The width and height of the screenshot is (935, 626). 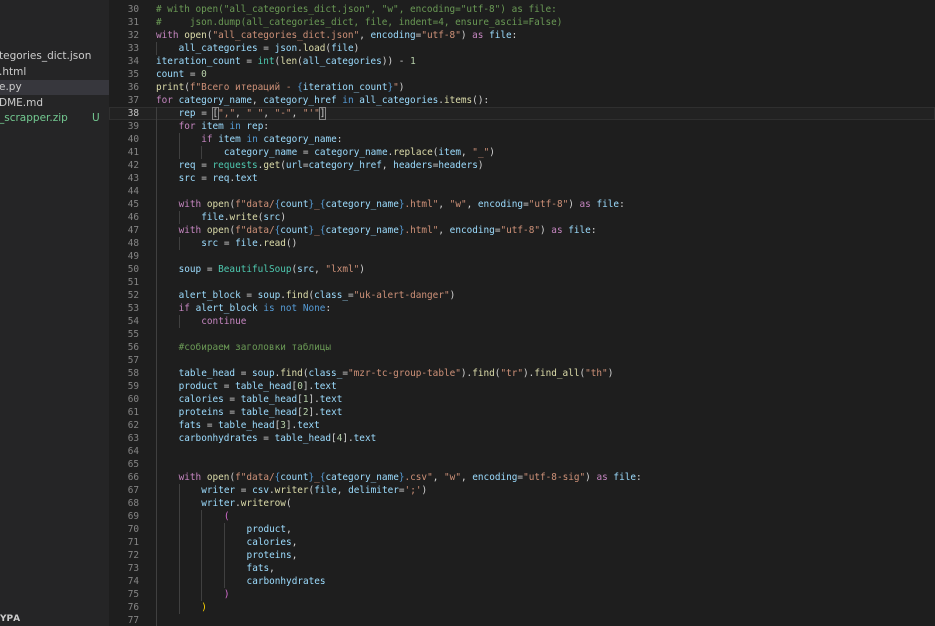 I want to click on code-line: 65, so click(x=522, y=464).